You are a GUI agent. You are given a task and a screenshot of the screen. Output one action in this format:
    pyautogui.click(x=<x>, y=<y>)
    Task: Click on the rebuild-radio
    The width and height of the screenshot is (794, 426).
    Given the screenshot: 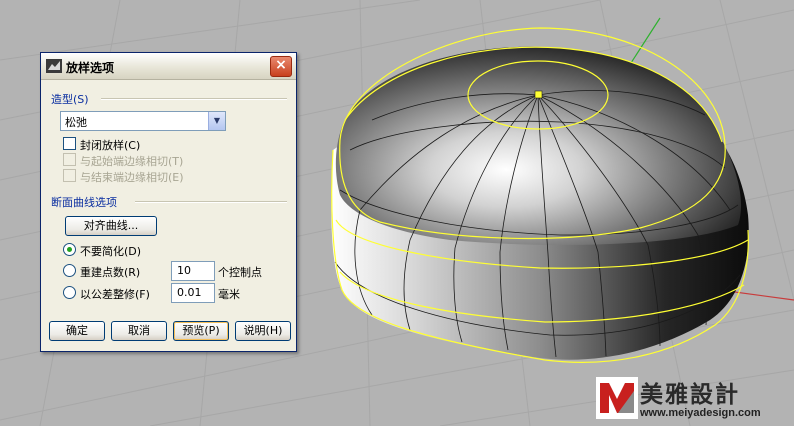 What is the action you would take?
    pyautogui.click(x=69, y=270)
    